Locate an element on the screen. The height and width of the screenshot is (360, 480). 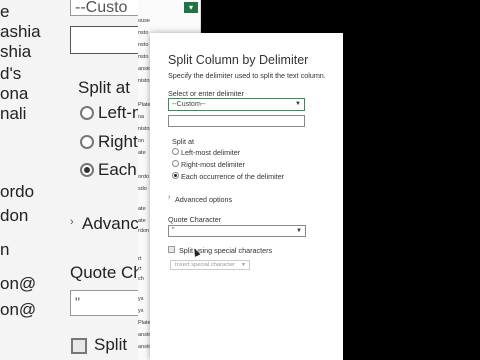
dropdown-tab: ▾ is located at coordinates (191, 7).